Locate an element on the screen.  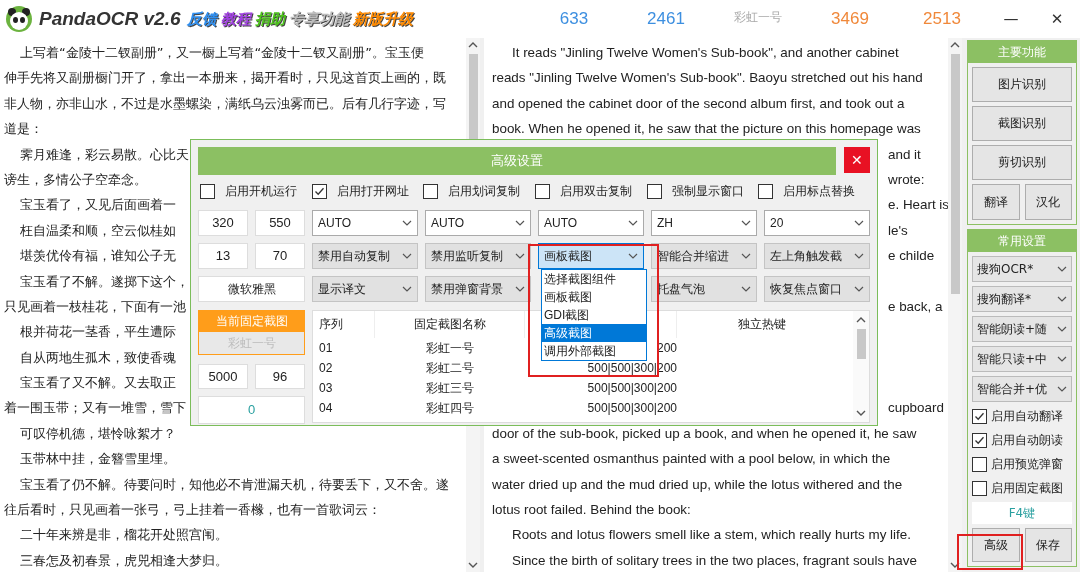
table-cell: 04 is located at coordinates (326, 408).